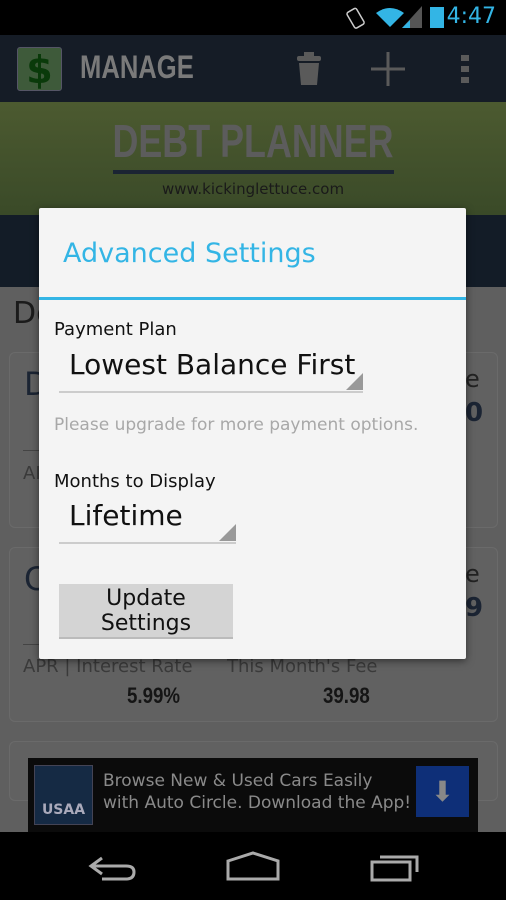 The image size is (506, 900). I want to click on add-icon, so click(388, 69).